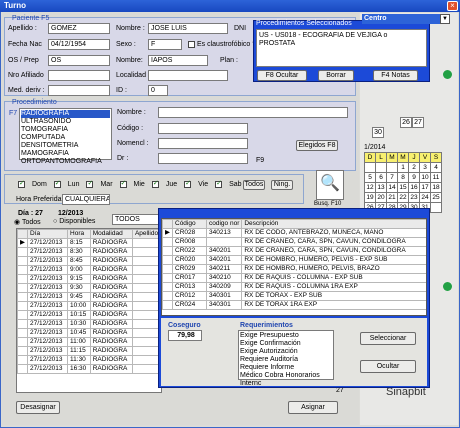 This screenshot has height=428, width=460. Describe the element at coordinates (79, 75) in the screenshot. I see `nro-afiliado-input` at that location.